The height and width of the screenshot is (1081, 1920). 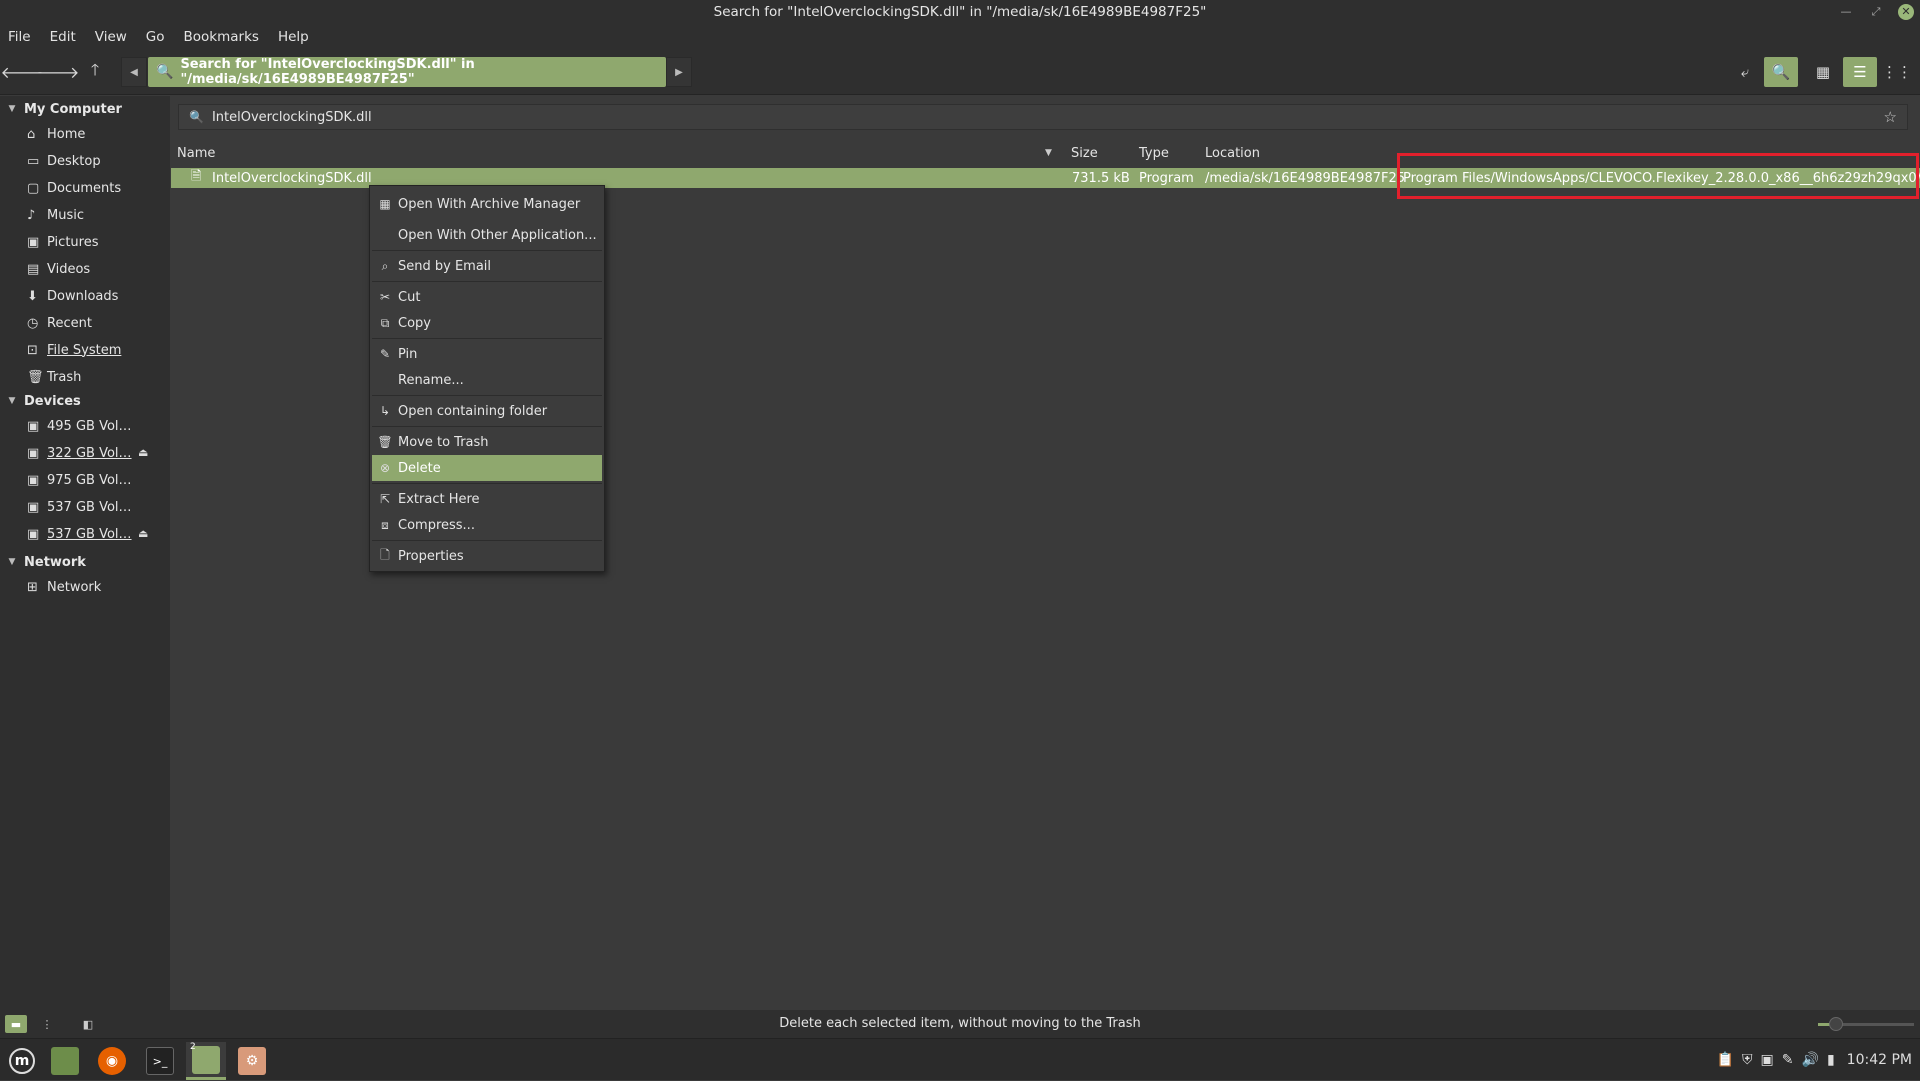 I want to click on toggle-location-entry-icon: ⤶, so click(x=1745, y=72).